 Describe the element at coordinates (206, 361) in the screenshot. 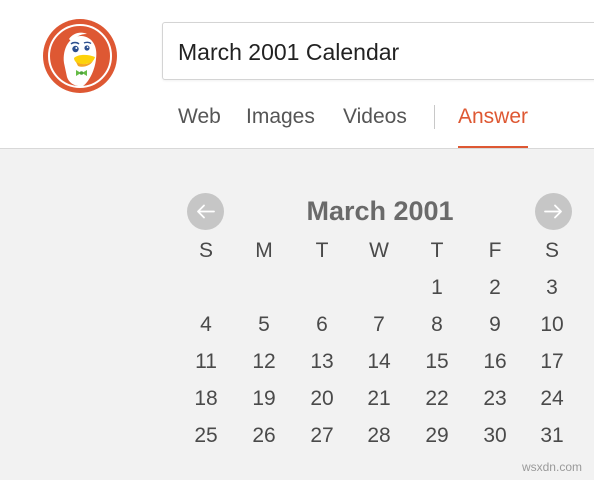

I see `calendar-day: 11` at that location.